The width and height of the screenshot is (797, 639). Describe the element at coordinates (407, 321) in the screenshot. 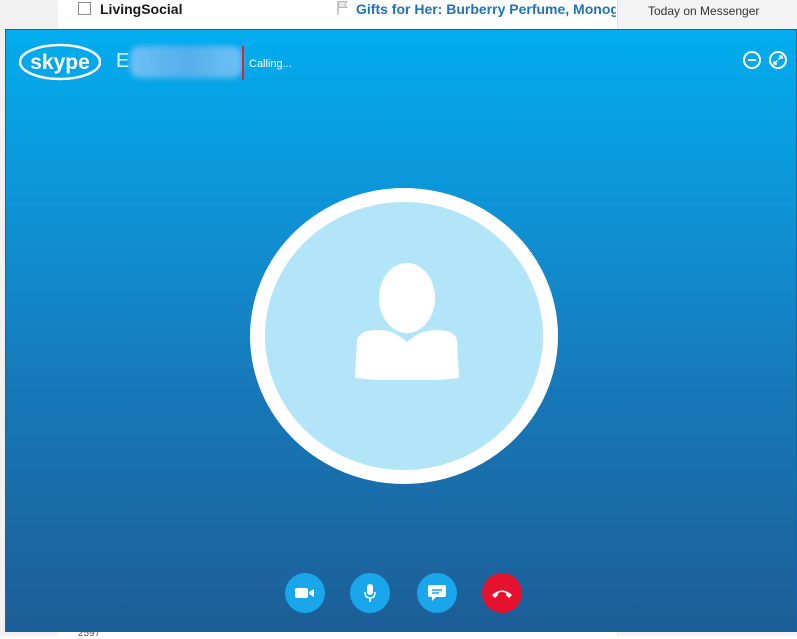

I see `person-icon` at that location.